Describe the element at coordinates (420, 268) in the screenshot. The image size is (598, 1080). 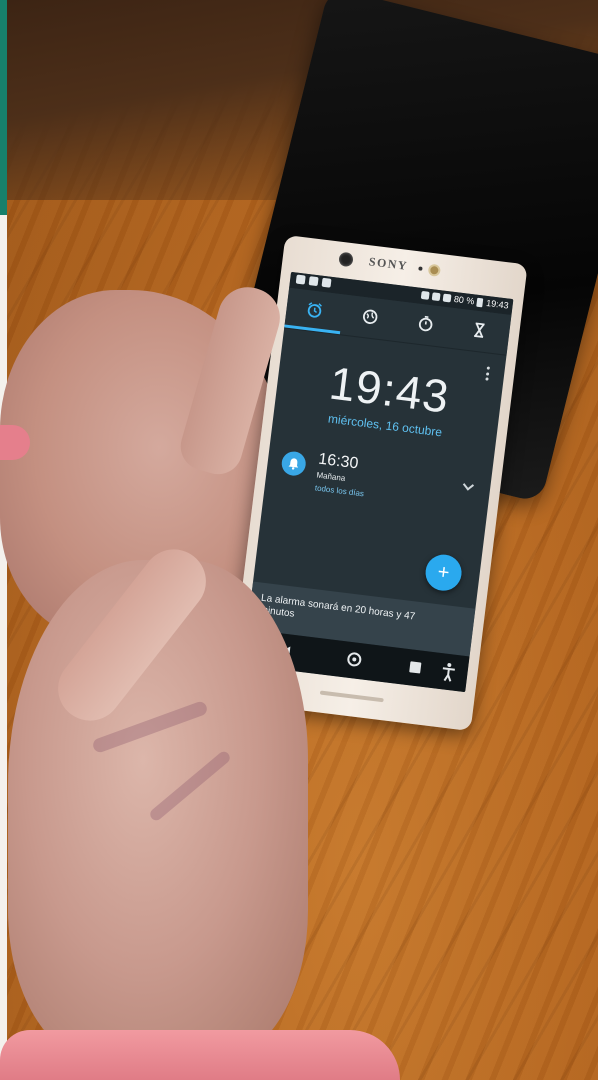
I see `notification-led` at that location.